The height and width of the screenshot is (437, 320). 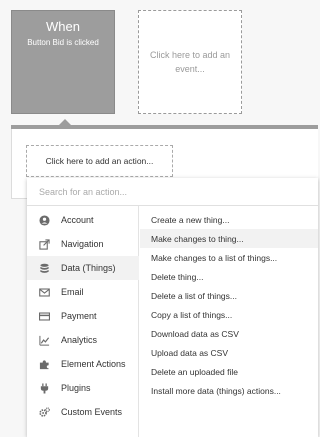 I want to click on category-custom-events: Custom Events, so click(x=83, y=412).